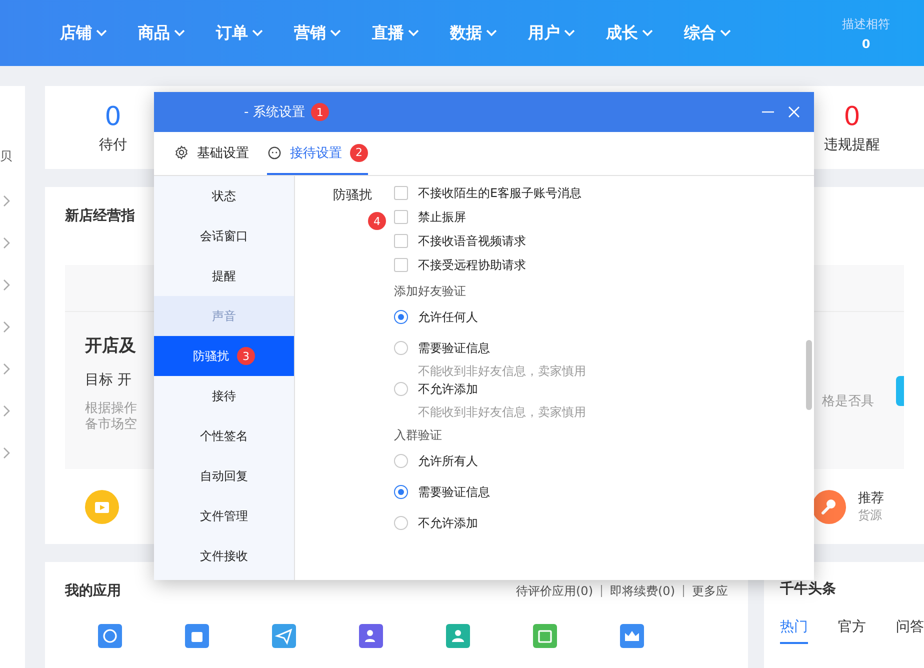 The height and width of the screenshot is (668, 924). Describe the element at coordinates (430, 291) in the screenshot. I see `group-title: 添加好友验证` at that location.